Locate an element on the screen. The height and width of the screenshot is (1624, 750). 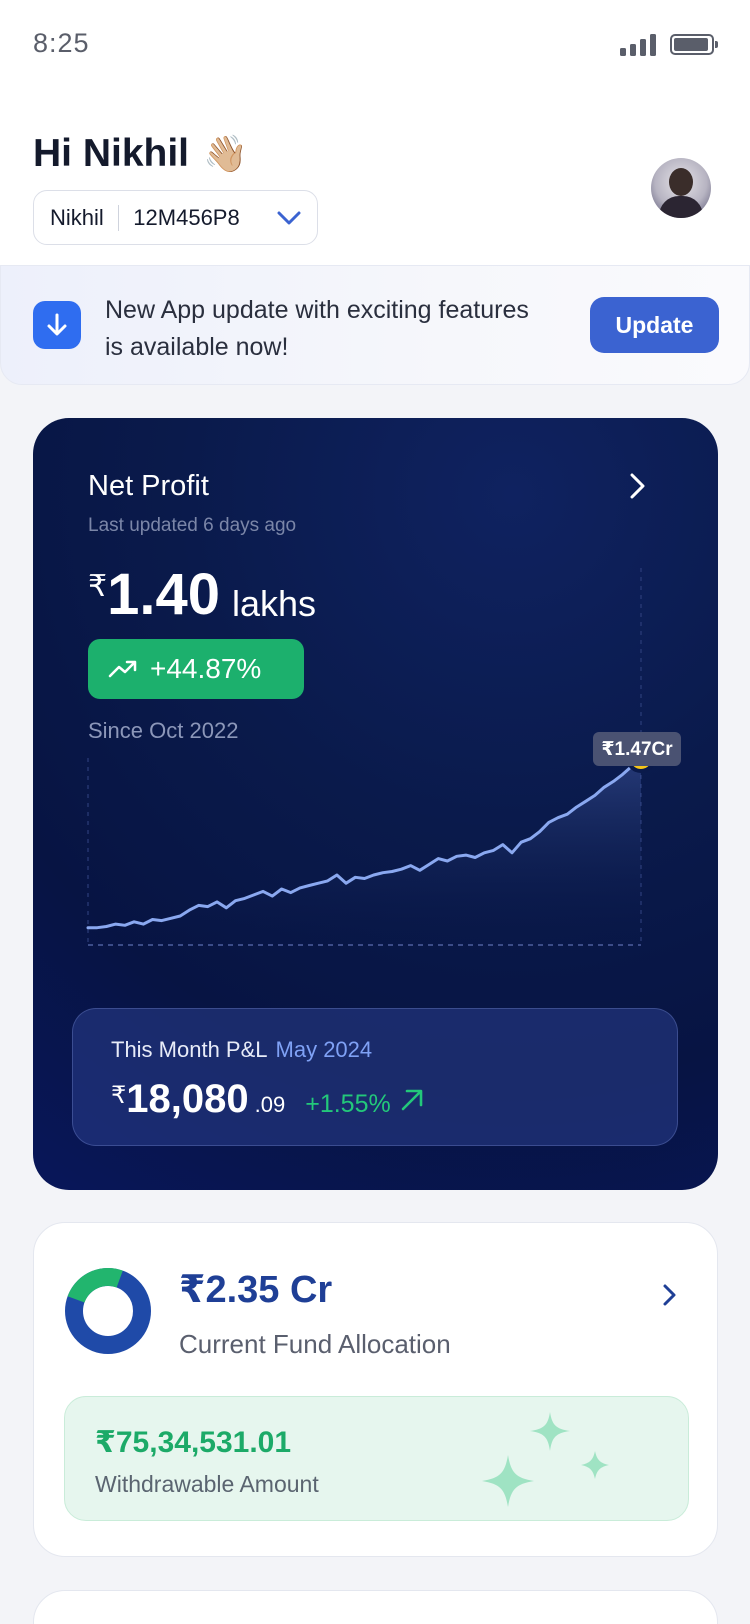
allocation-donut-chart is located at coordinates (108, 1311).